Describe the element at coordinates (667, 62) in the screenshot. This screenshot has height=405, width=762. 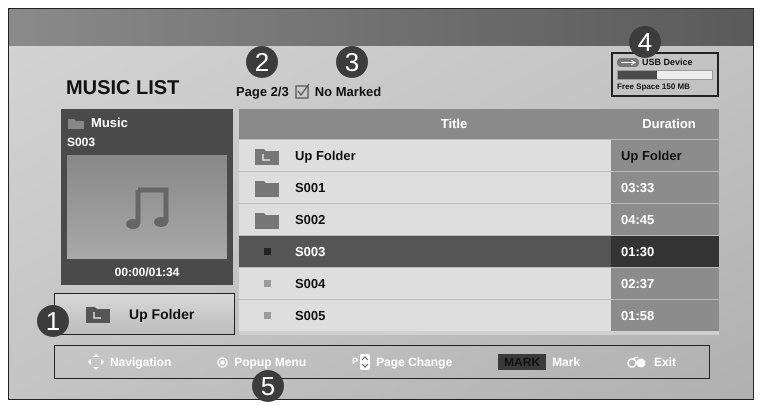
I see `usb-device-label: USB Device` at that location.